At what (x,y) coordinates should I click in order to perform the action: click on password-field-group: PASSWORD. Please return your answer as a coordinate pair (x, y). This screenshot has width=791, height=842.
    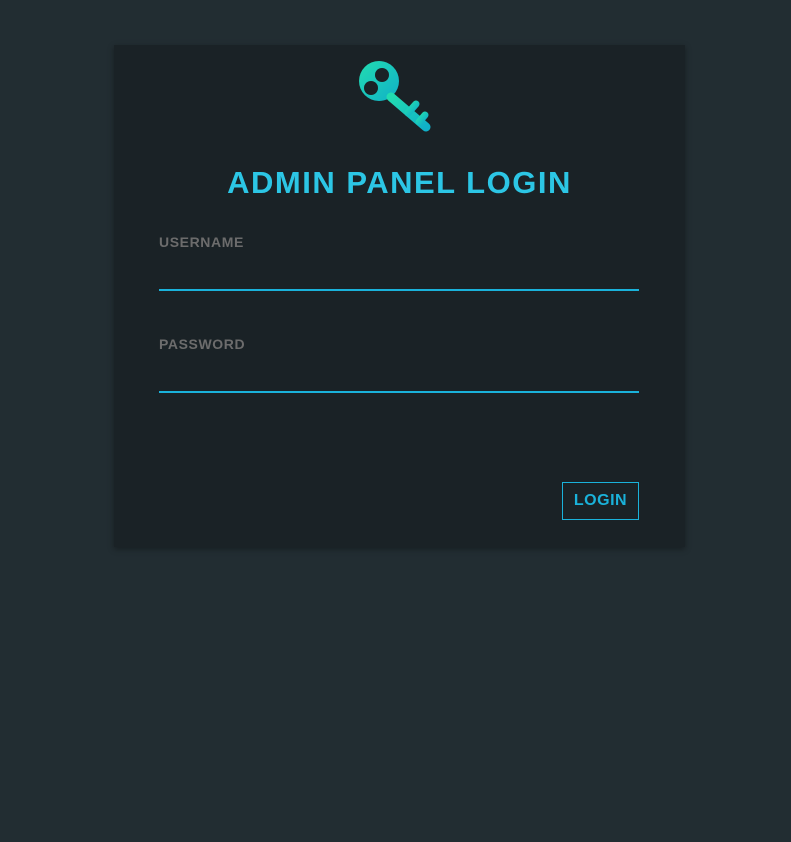
    Looking at the image, I should click on (399, 364).